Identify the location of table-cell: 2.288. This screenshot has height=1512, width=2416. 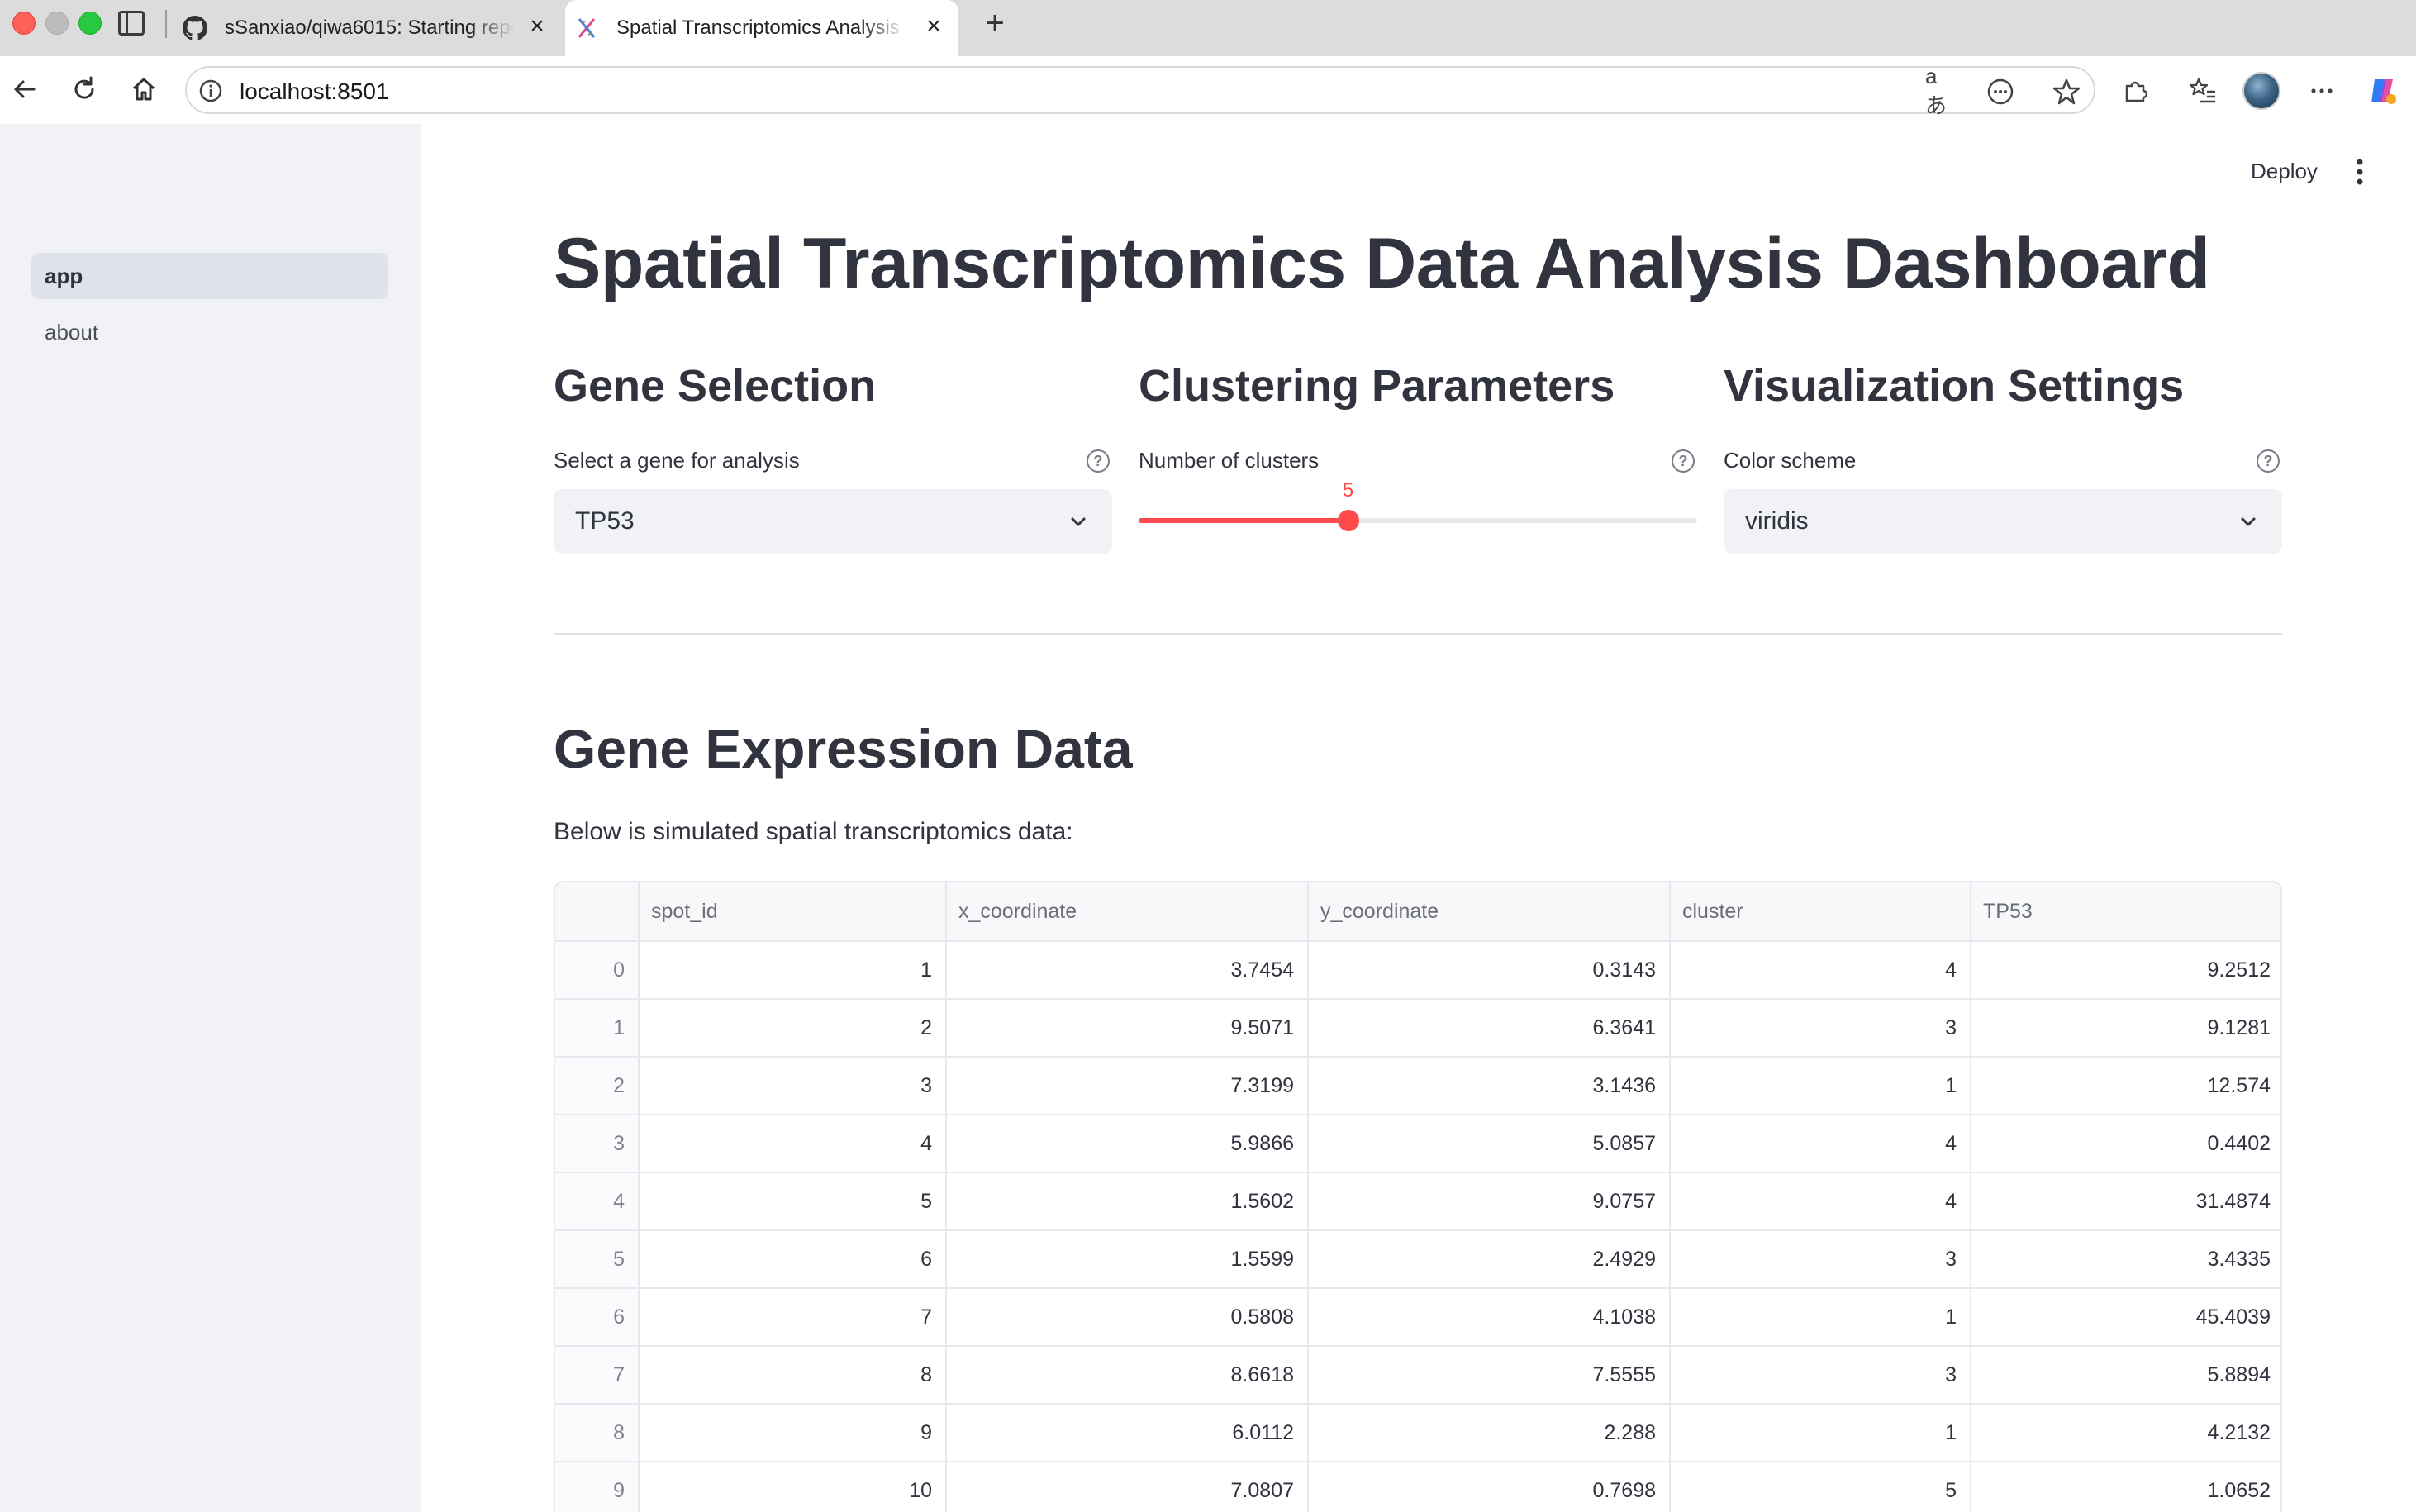
(1490, 1433).